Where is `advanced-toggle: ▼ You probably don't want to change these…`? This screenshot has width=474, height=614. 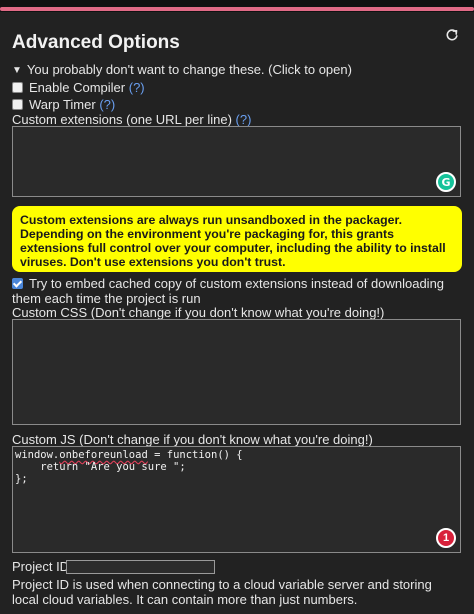
advanced-toggle: ▼ You probably don't want to change these… is located at coordinates (182, 69).